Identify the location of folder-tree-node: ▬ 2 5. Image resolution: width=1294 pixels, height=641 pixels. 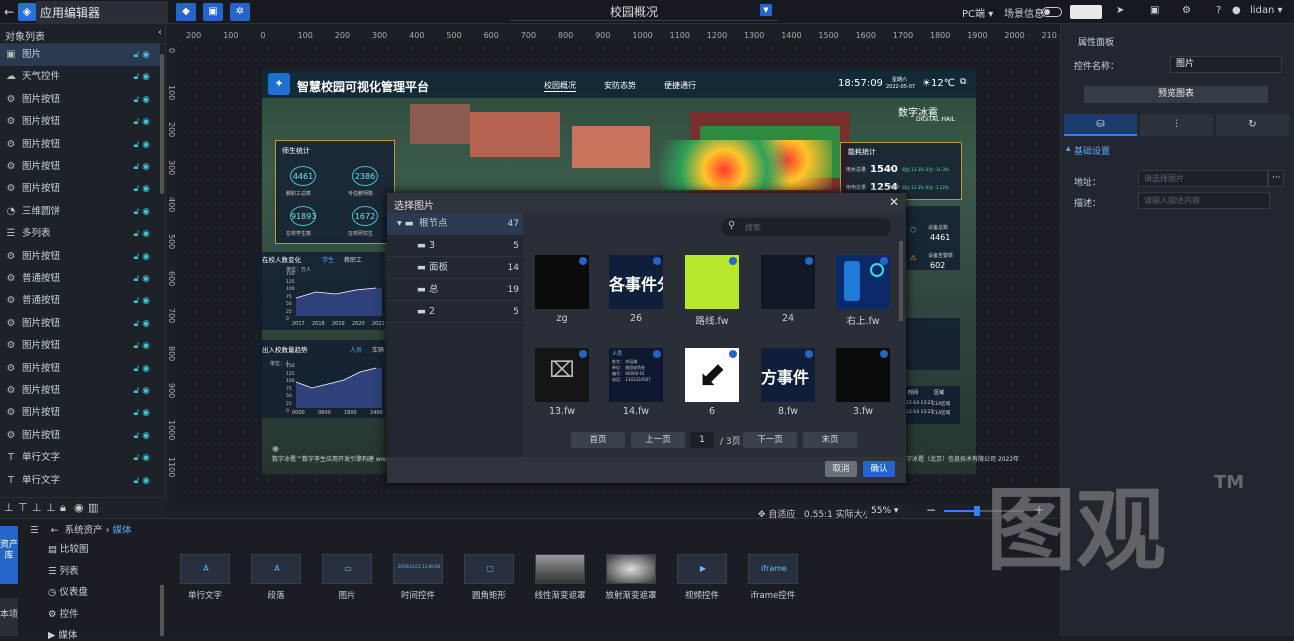
(455, 312).